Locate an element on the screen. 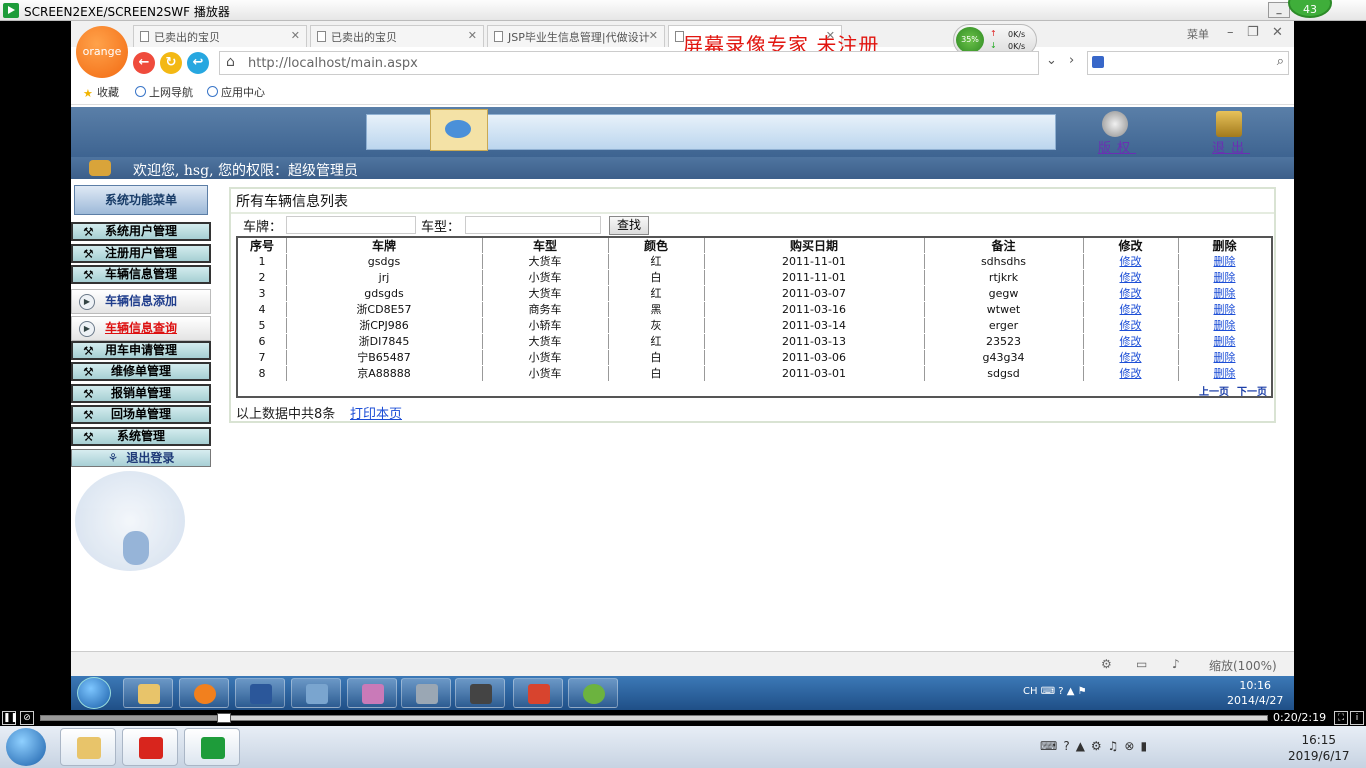  sidebar-item-usage-request: ⚒ 用车申请管理 is located at coordinates (141, 350).